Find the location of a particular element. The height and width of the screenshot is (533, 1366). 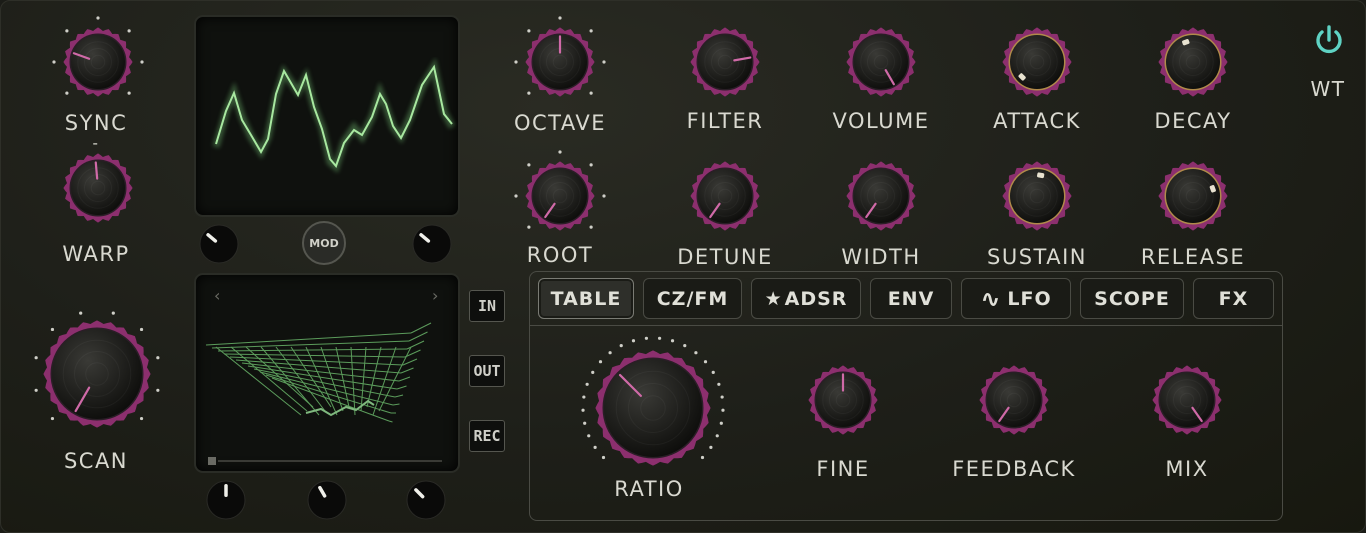

attack-knob is located at coordinates (1037, 62).